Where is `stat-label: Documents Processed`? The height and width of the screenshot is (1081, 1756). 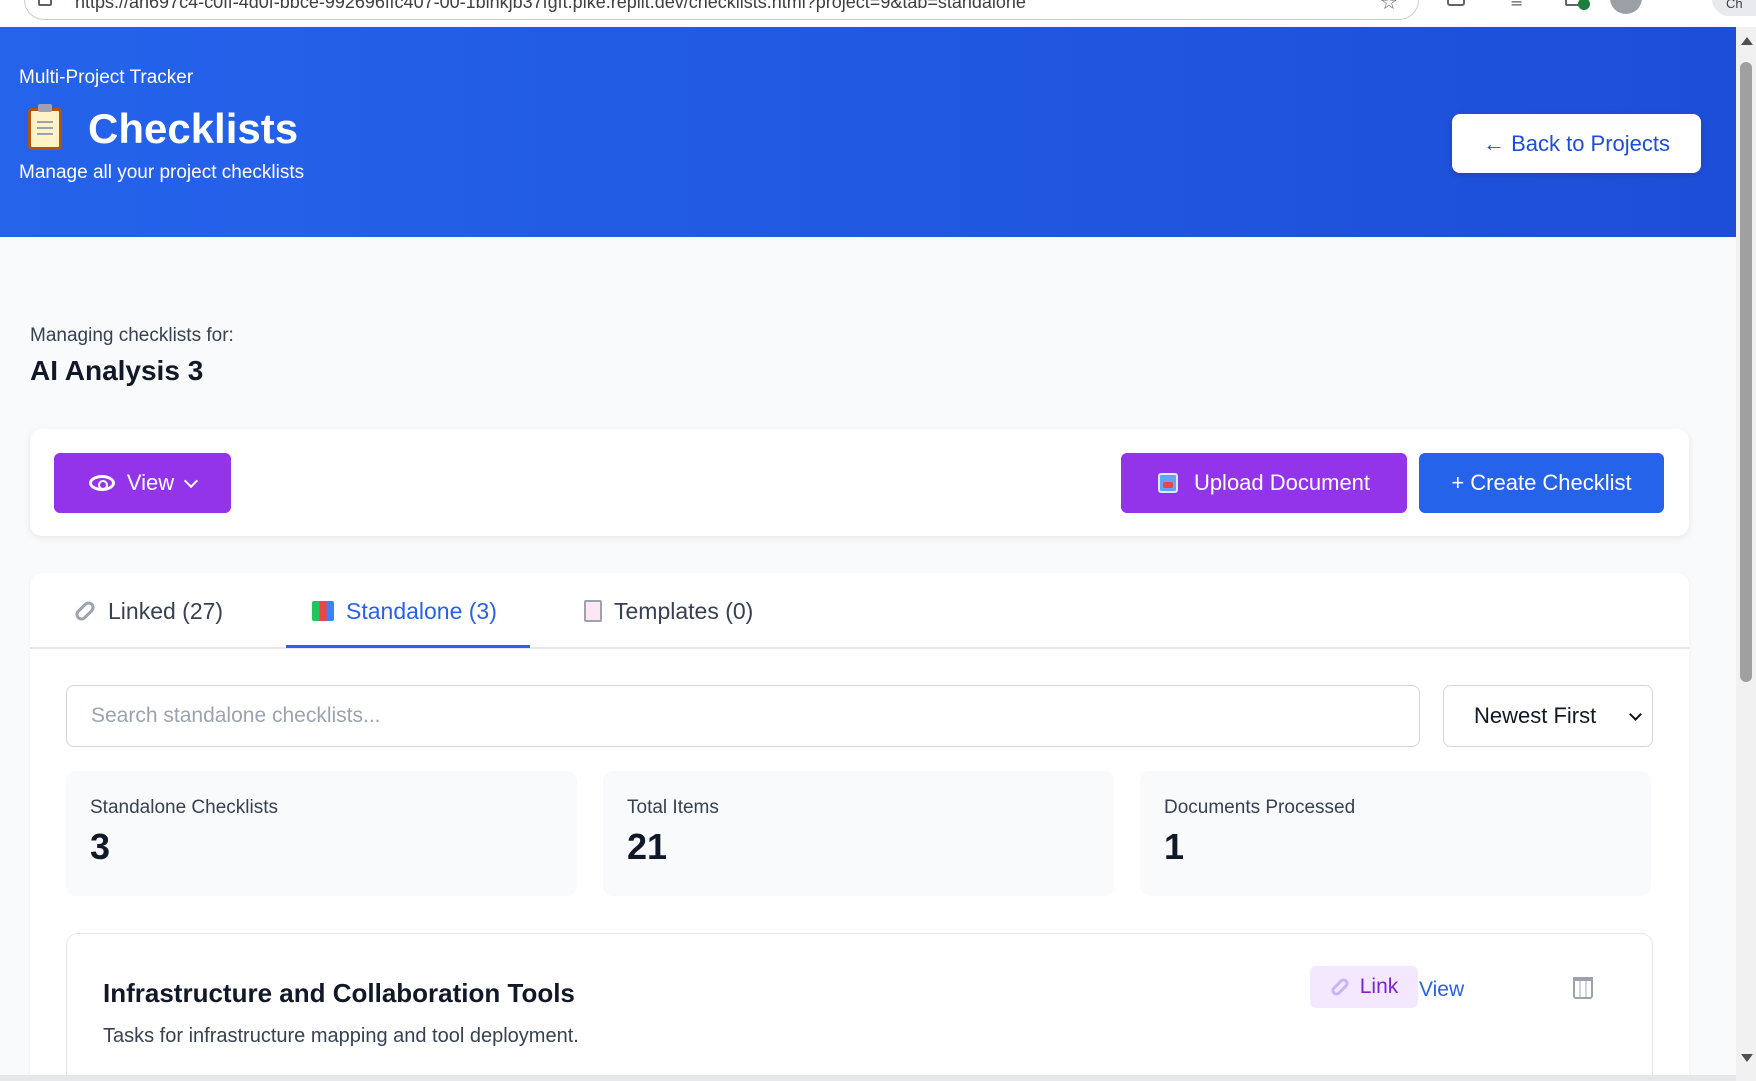 stat-label: Documents Processed is located at coordinates (1260, 807).